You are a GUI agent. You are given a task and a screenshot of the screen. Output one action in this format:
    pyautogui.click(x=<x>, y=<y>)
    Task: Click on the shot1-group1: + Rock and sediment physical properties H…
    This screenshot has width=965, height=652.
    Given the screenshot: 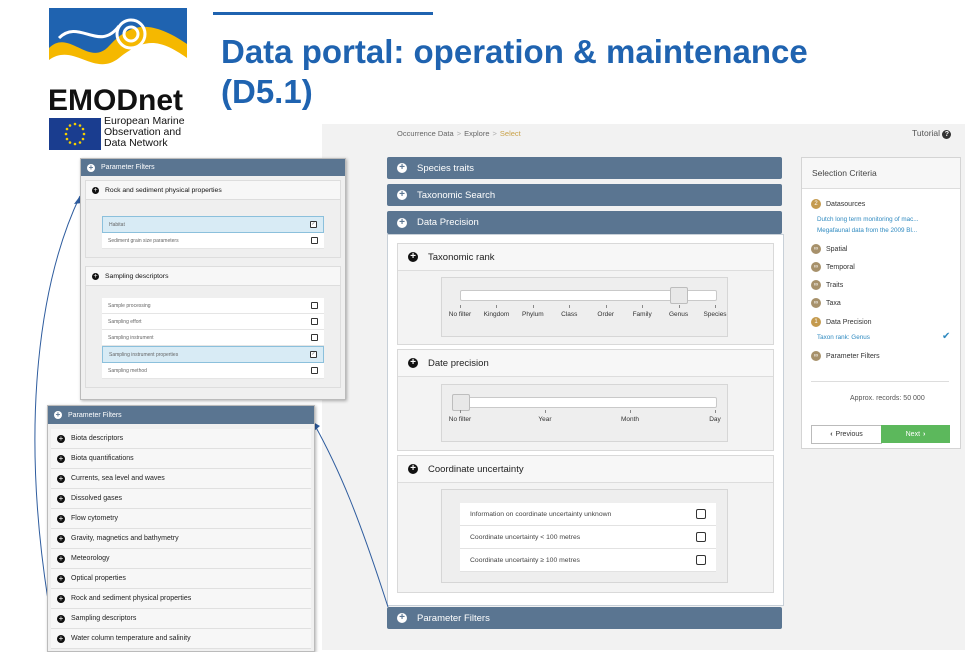 What is the action you would take?
    pyautogui.click(x=213, y=219)
    